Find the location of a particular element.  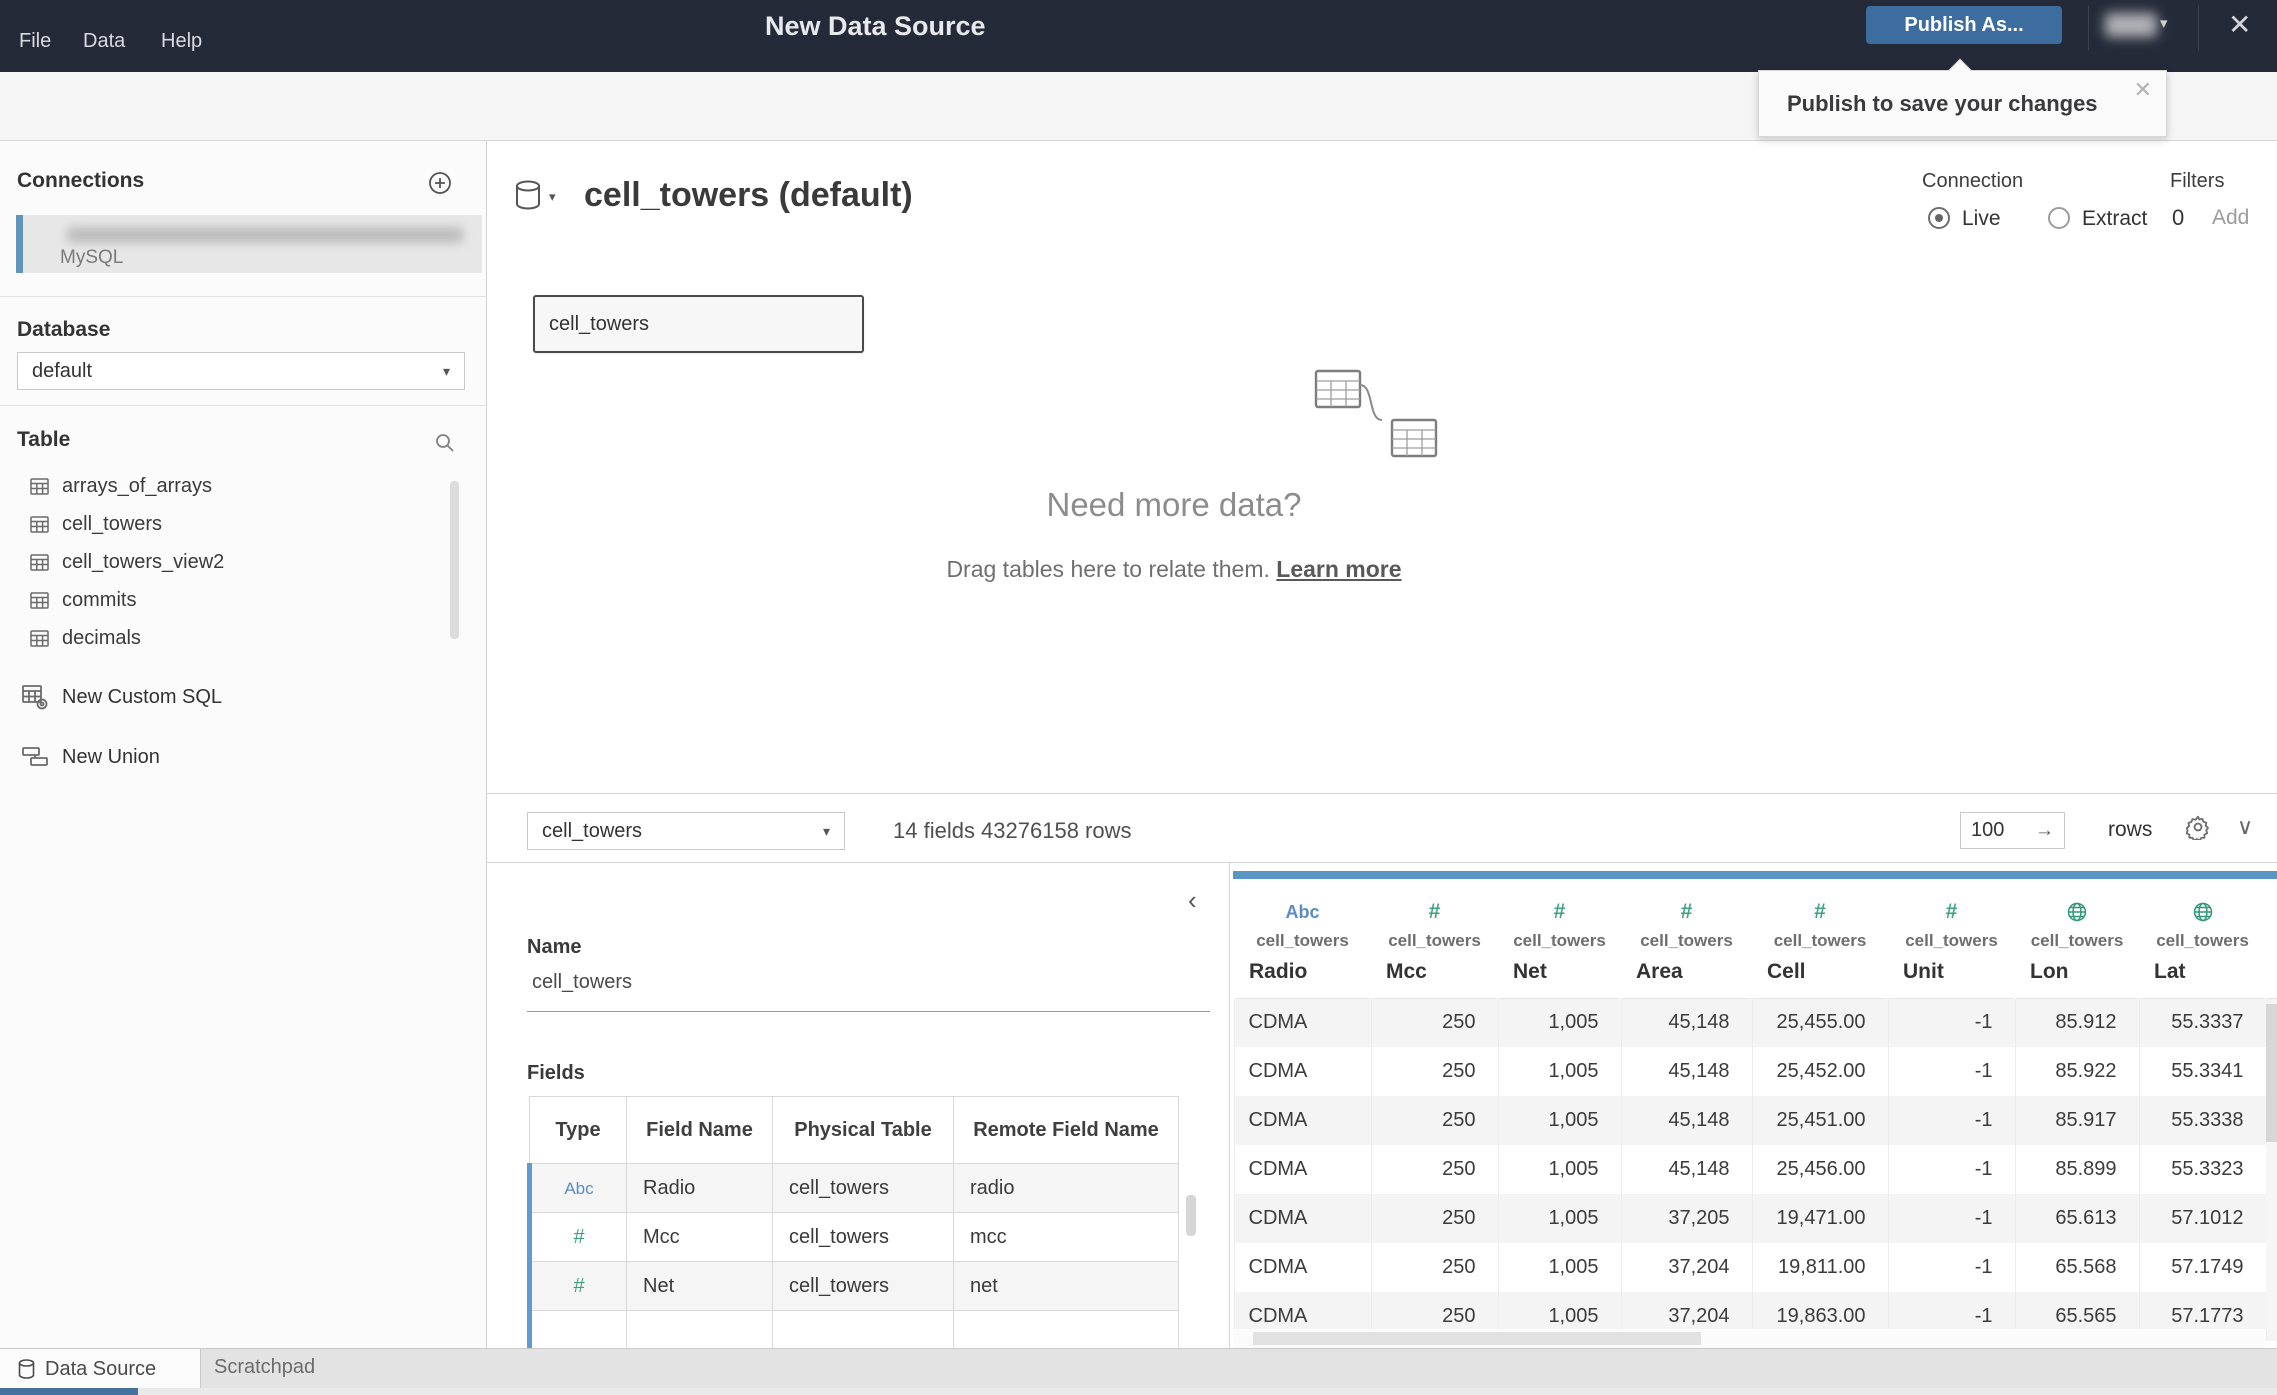

fields-scrollbar is located at coordinates (1191, 1215).